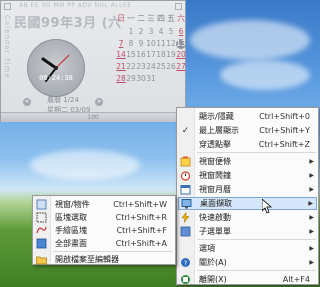  What do you see at coordinates (247, 262) in the screenshot?
I see `menu-item-about: ? 關於(A) ▶` at bounding box center [247, 262].